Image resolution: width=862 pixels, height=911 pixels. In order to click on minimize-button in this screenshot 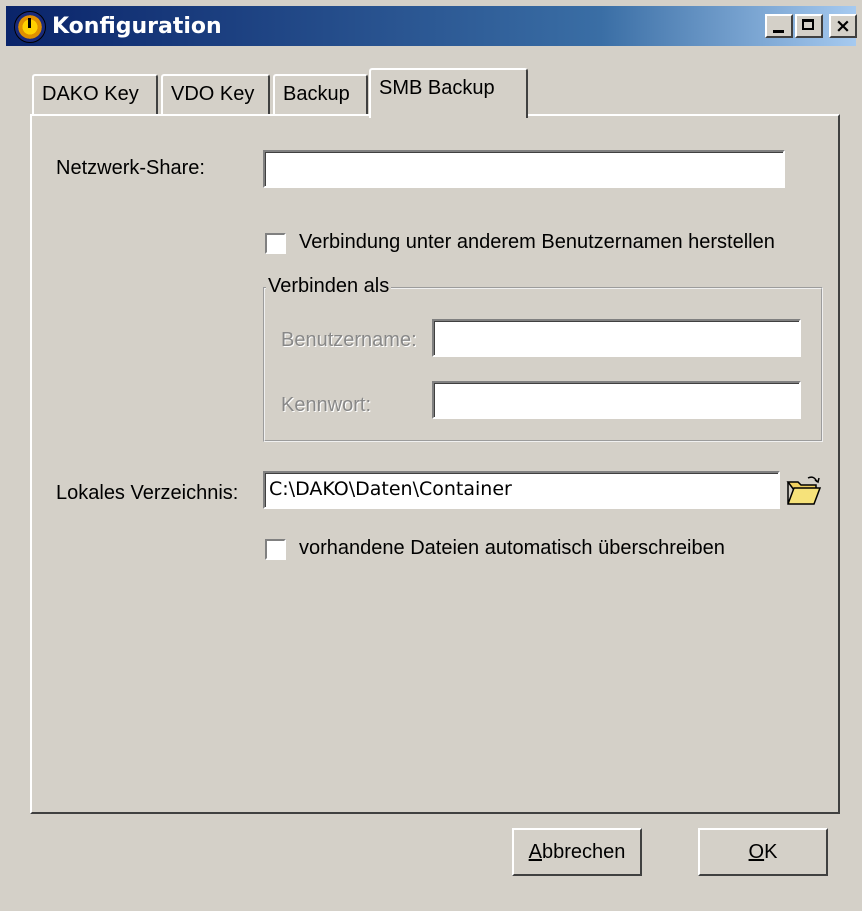, I will do `click(779, 26)`.